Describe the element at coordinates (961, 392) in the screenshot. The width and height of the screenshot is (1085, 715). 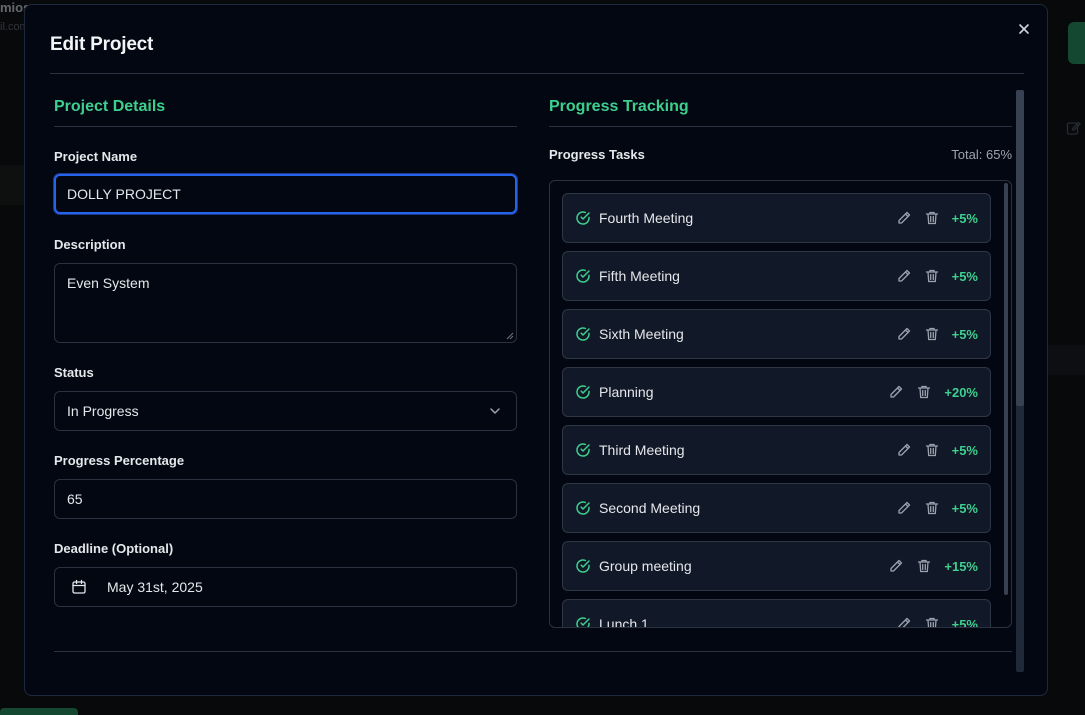
I see `task-percentage: +20%` at that location.